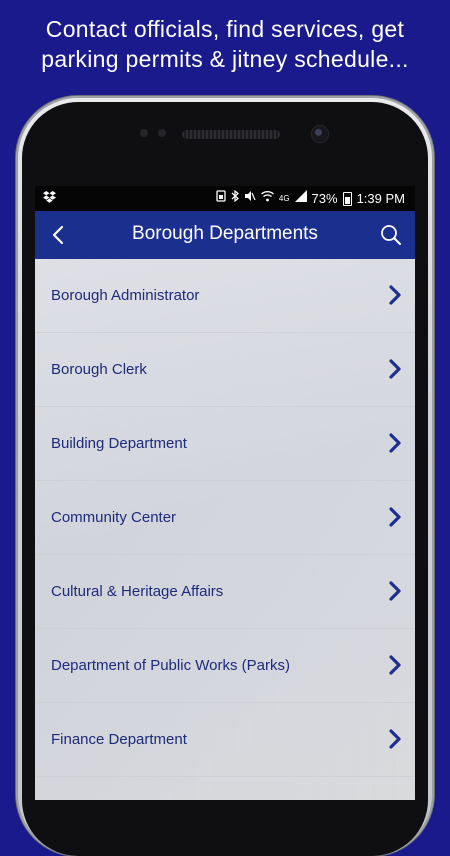 The height and width of the screenshot is (856, 450). What do you see at coordinates (250, 198) in the screenshot?
I see `mute-icon` at bounding box center [250, 198].